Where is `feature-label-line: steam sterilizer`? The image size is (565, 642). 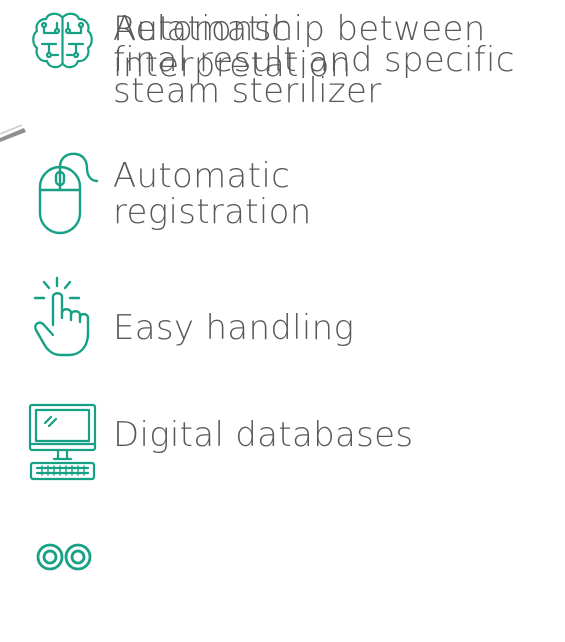 feature-label-line: steam sterilizer is located at coordinates (247, 91).